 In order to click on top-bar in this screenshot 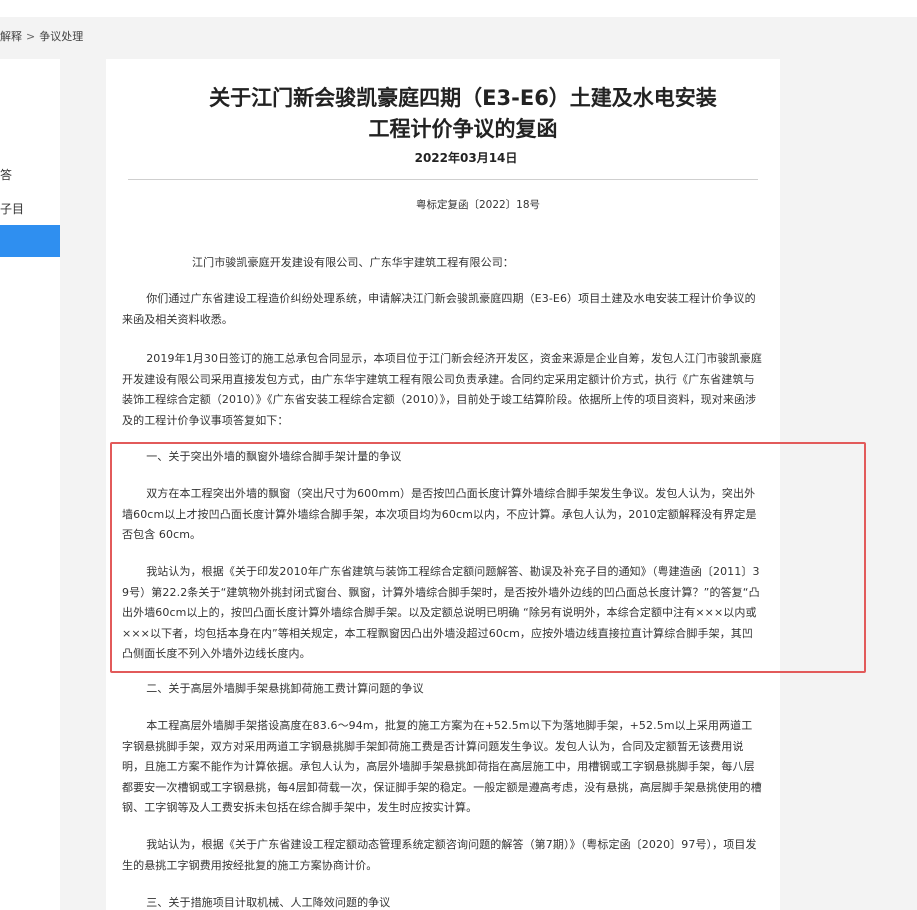, I will do `click(458, 8)`.